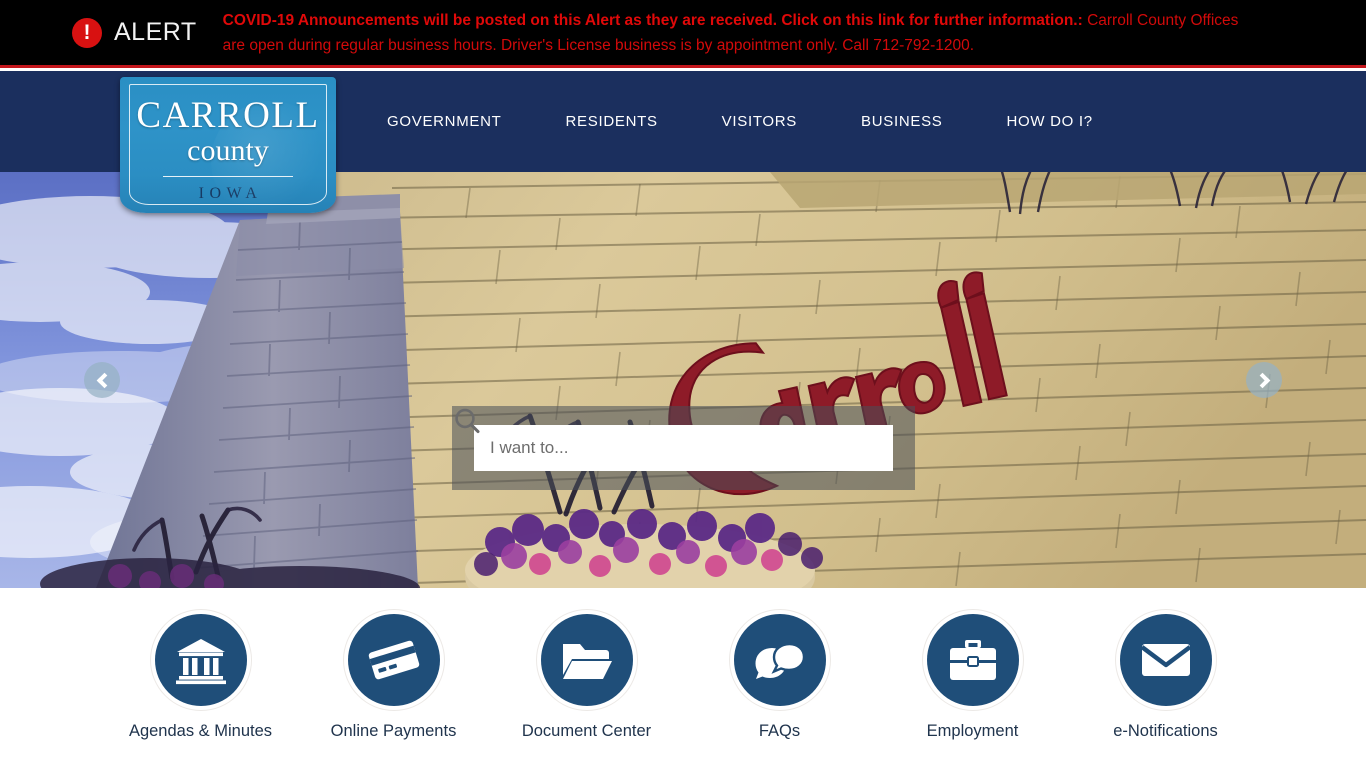 The height and width of the screenshot is (768, 1366). What do you see at coordinates (228, 176) in the screenshot?
I see `logo-divider` at bounding box center [228, 176].